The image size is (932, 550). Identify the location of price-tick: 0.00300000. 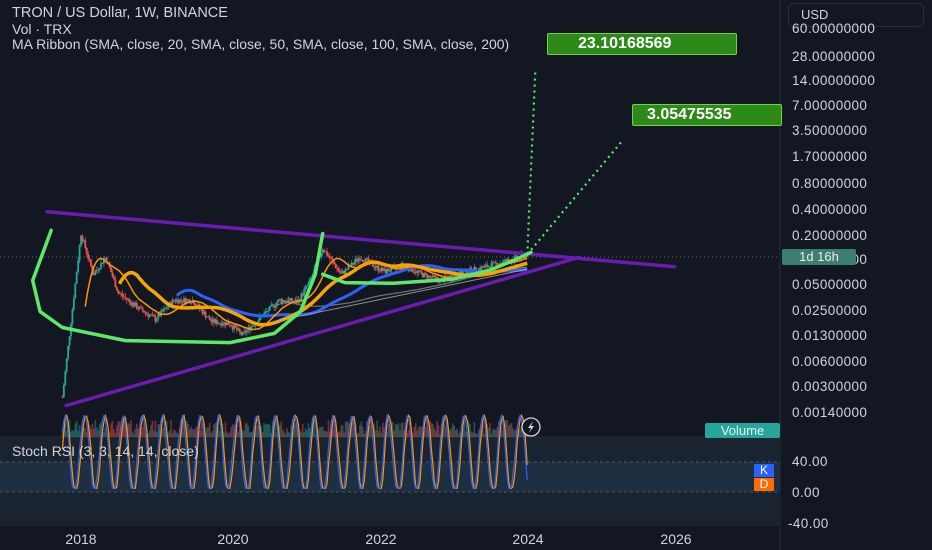
(830, 386).